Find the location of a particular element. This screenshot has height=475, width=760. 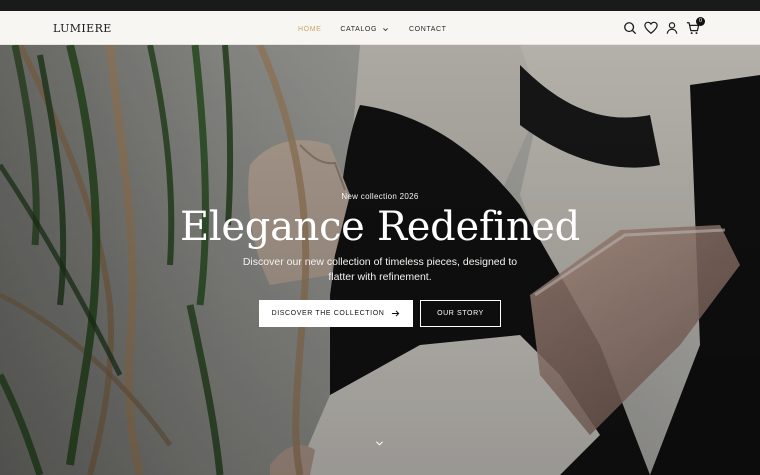

nav-item-catalog: CATALOG is located at coordinates (364, 29).